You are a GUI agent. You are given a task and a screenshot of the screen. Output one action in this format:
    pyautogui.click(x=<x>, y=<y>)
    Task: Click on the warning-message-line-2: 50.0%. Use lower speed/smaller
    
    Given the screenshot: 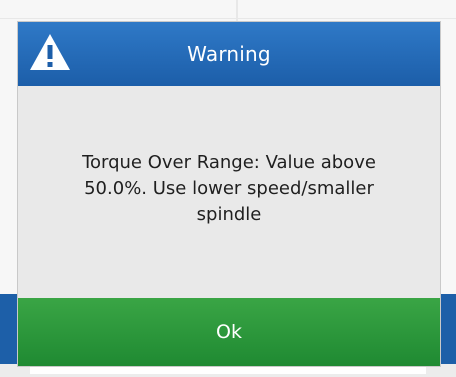 What is the action you would take?
    pyautogui.click(x=229, y=188)
    